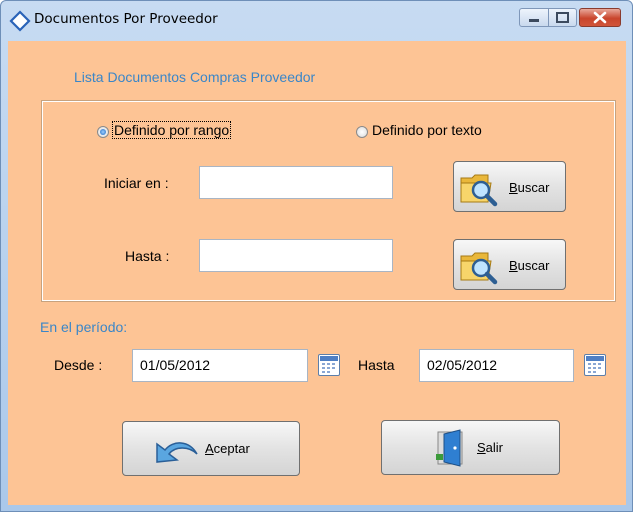 The image size is (633, 512). What do you see at coordinates (316, 21) in the screenshot?
I see `title-bar: Documentos Por Proveedor` at bounding box center [316, 21].